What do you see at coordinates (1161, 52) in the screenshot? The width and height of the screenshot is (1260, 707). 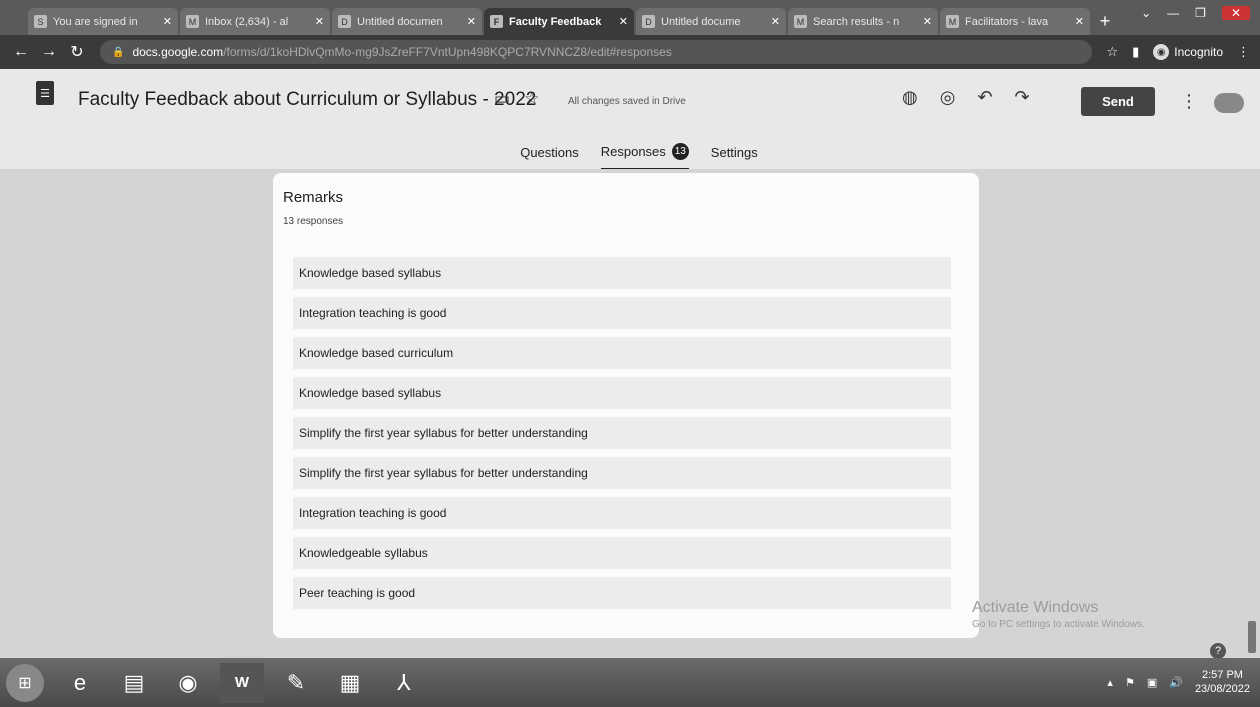 I see `incognito-icon: ◉` at bounding box center [1161, 52].